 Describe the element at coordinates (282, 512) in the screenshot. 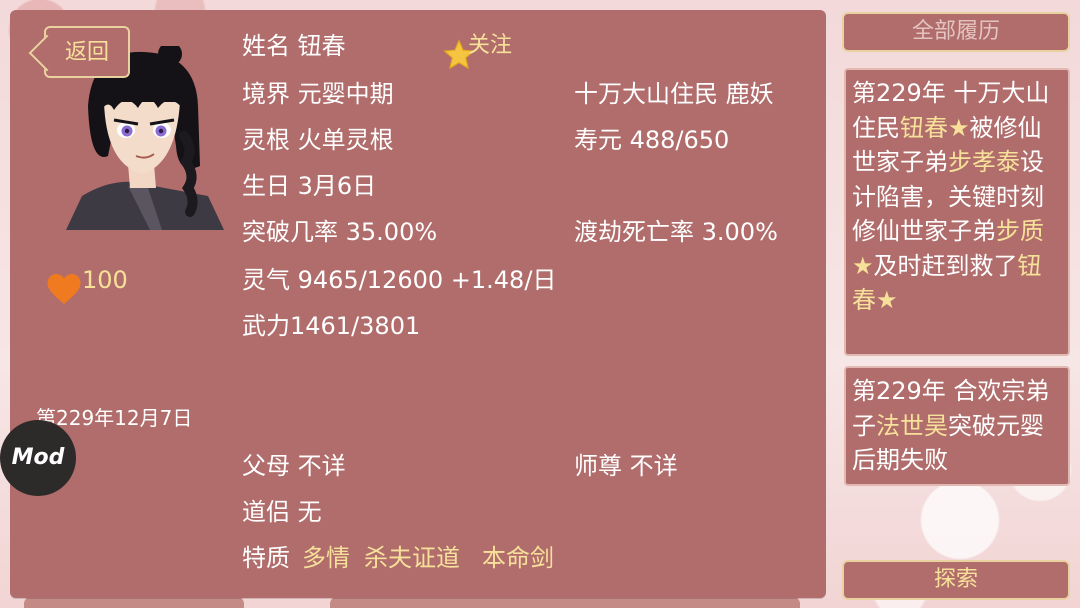

I see `partner-field: 道侣 无` at that location.